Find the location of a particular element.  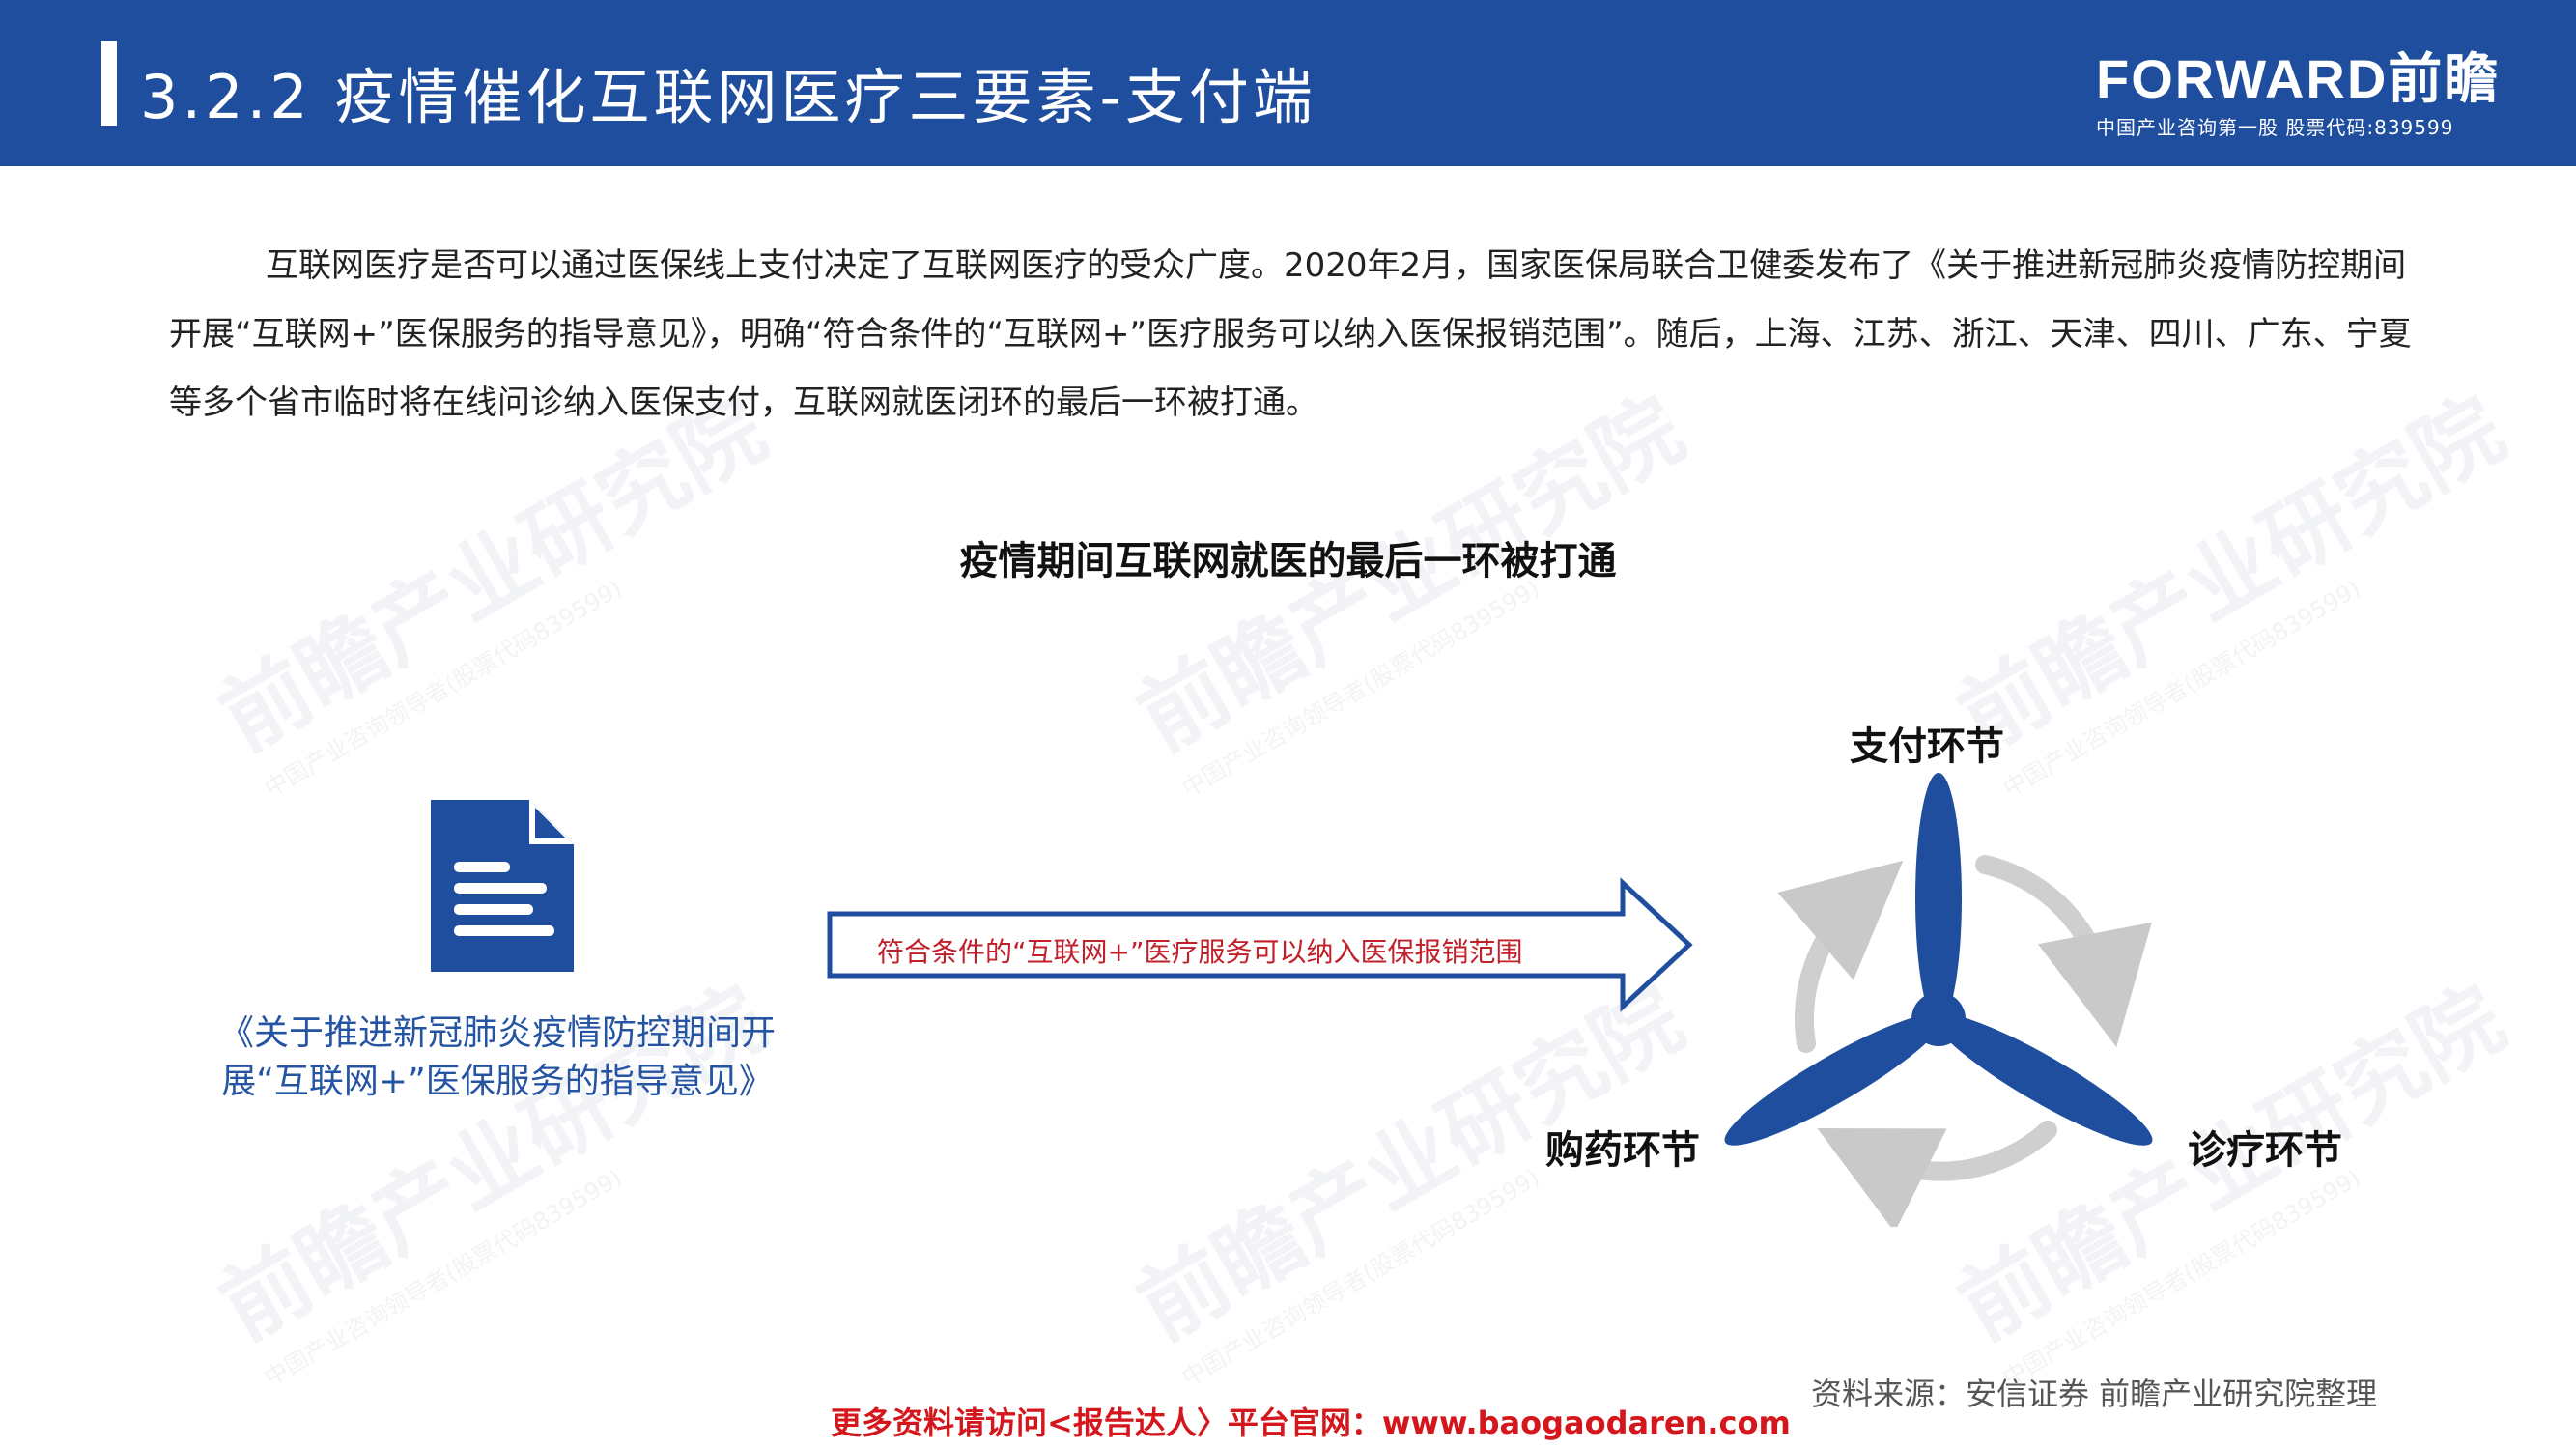

footer-website-link: 更多资料请访问<报告达人〉平台官网：www.baogaodaren.com is located at coordinates (1311, 1421).